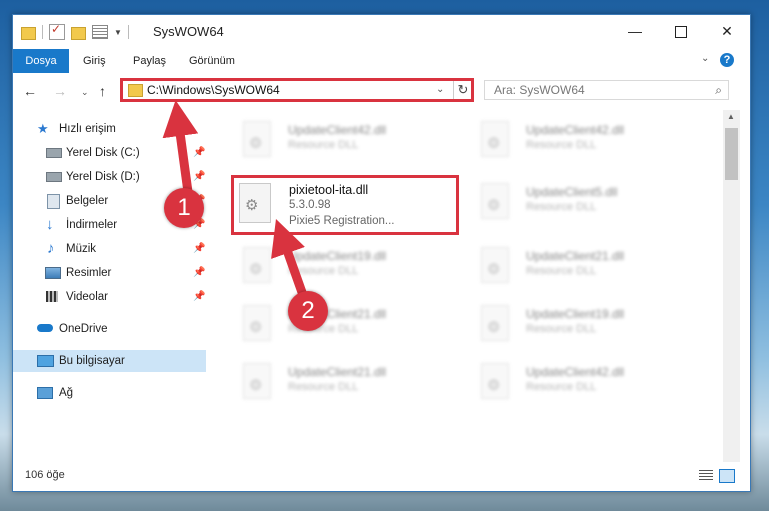 Image resolution: width=769 pixels, height=511 pixels. Describe the element at coordinates (727, 60) in the screenshot. I see `help-icon: ?` at that location.